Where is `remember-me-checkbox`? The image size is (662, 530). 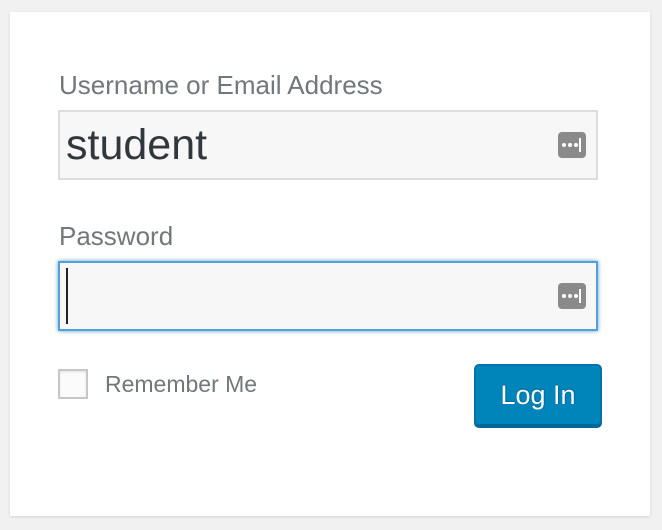
remember-me-checkbox is located at coordinates (73, 384).